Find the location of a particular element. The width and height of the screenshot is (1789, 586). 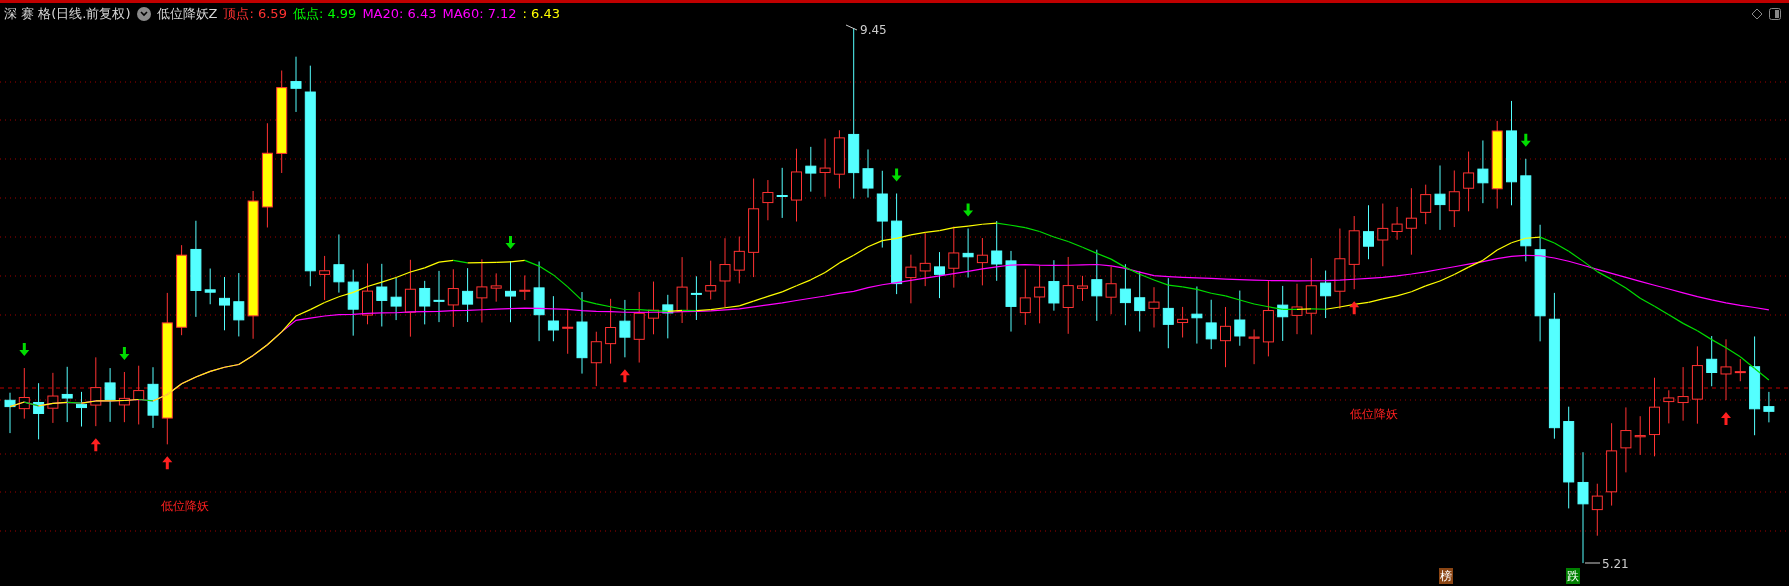

legend-value: MA60: 7.12 is located at coordinates (479, 13).